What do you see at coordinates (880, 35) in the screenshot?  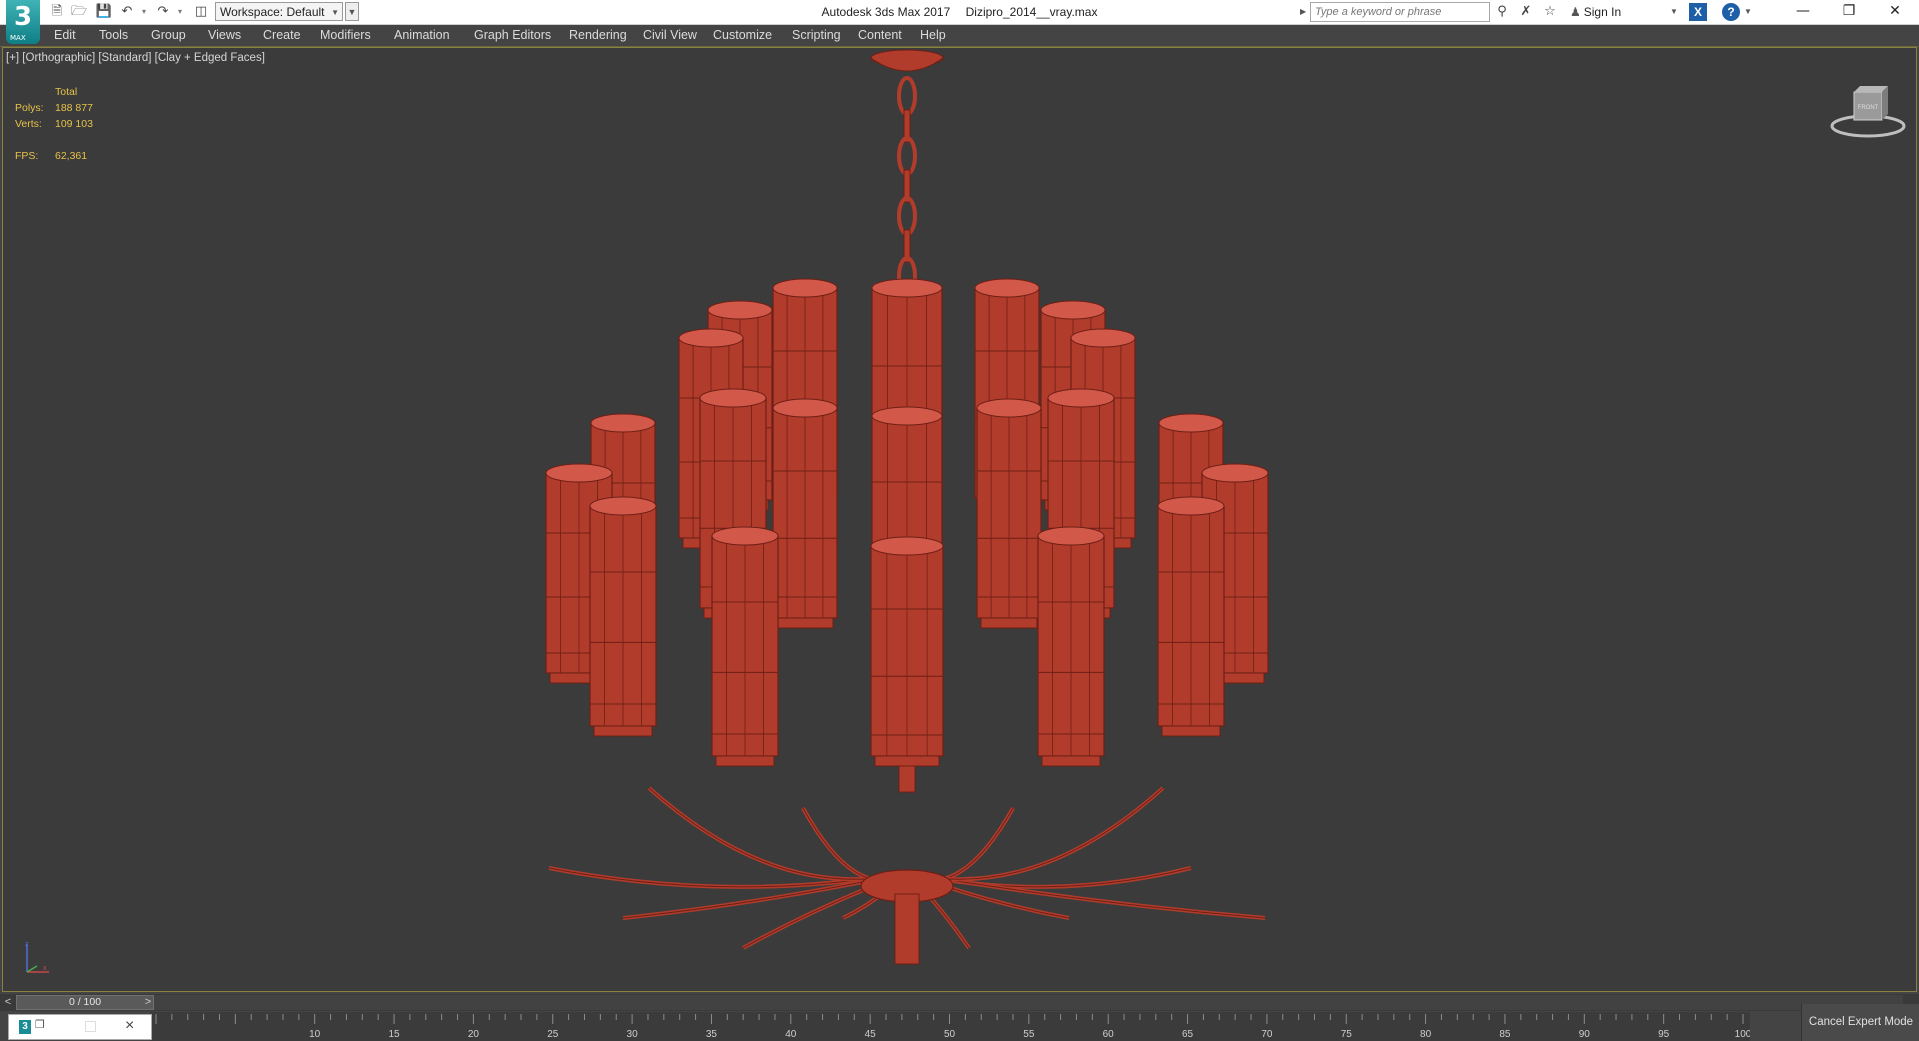 I see `menu-content: Content` at bounding box center [880, 35].